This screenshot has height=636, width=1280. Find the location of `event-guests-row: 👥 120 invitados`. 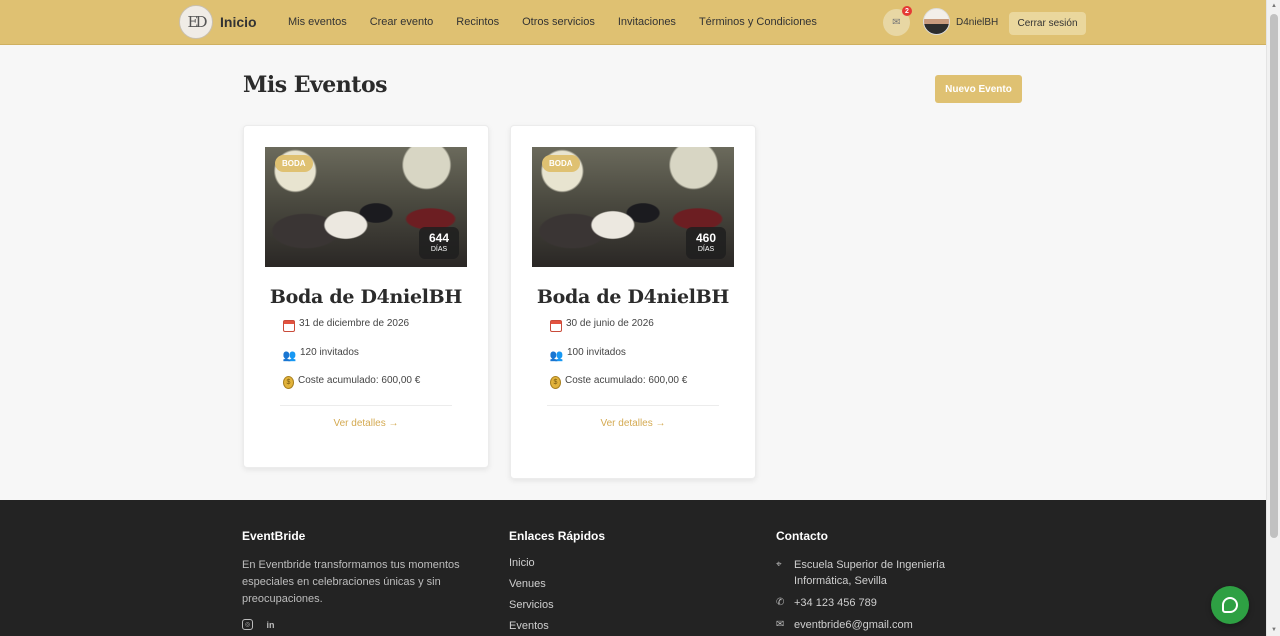

event-guests-row: 👥 120 invitados is located at coordinates (321, 352).